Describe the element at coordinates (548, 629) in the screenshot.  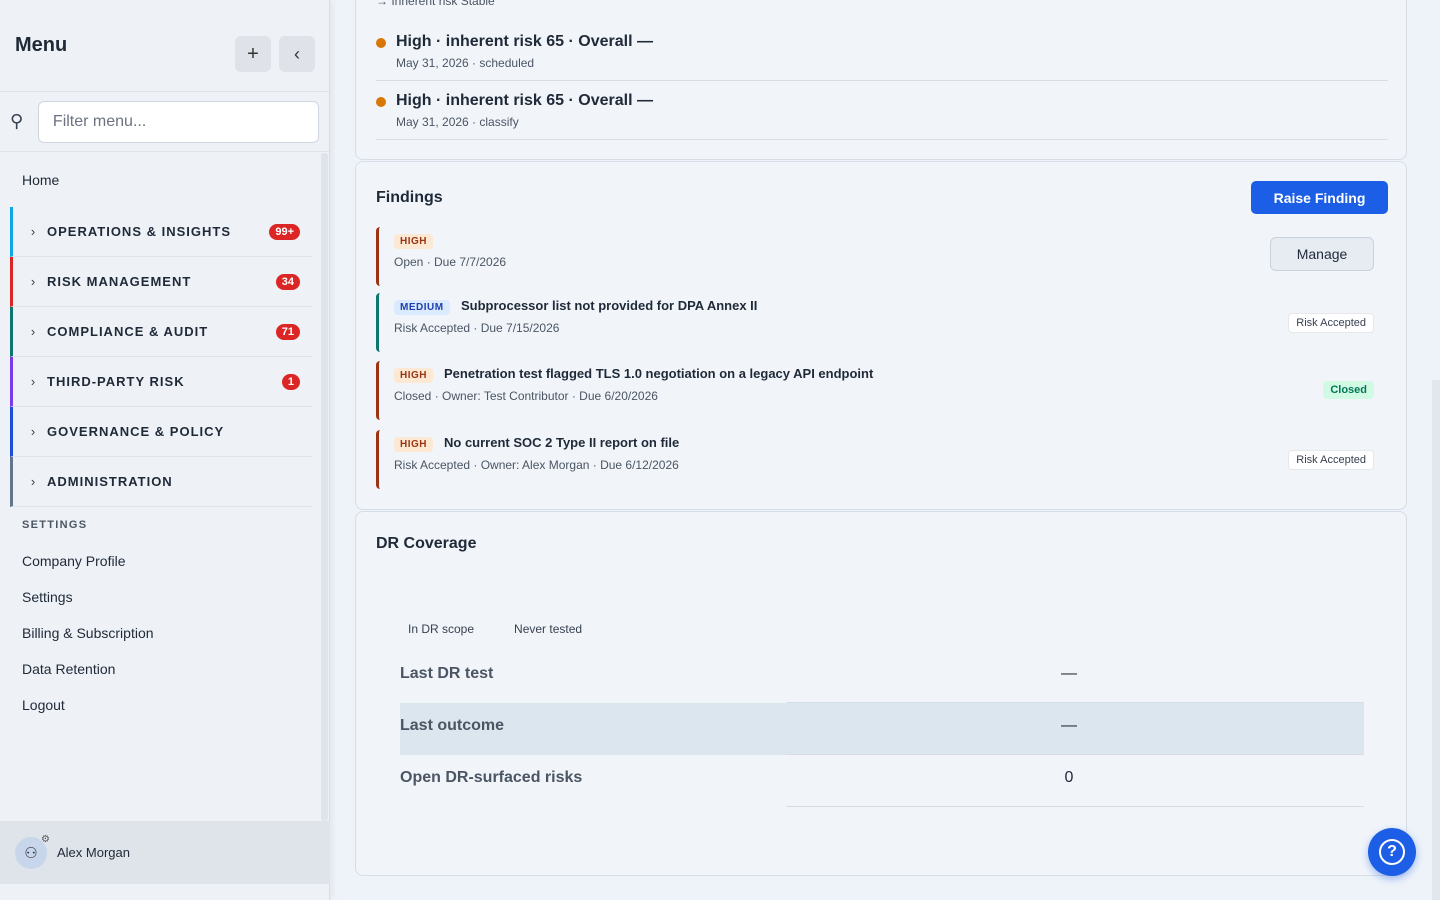
I see `tab-never-tested: Never tested` at that location.